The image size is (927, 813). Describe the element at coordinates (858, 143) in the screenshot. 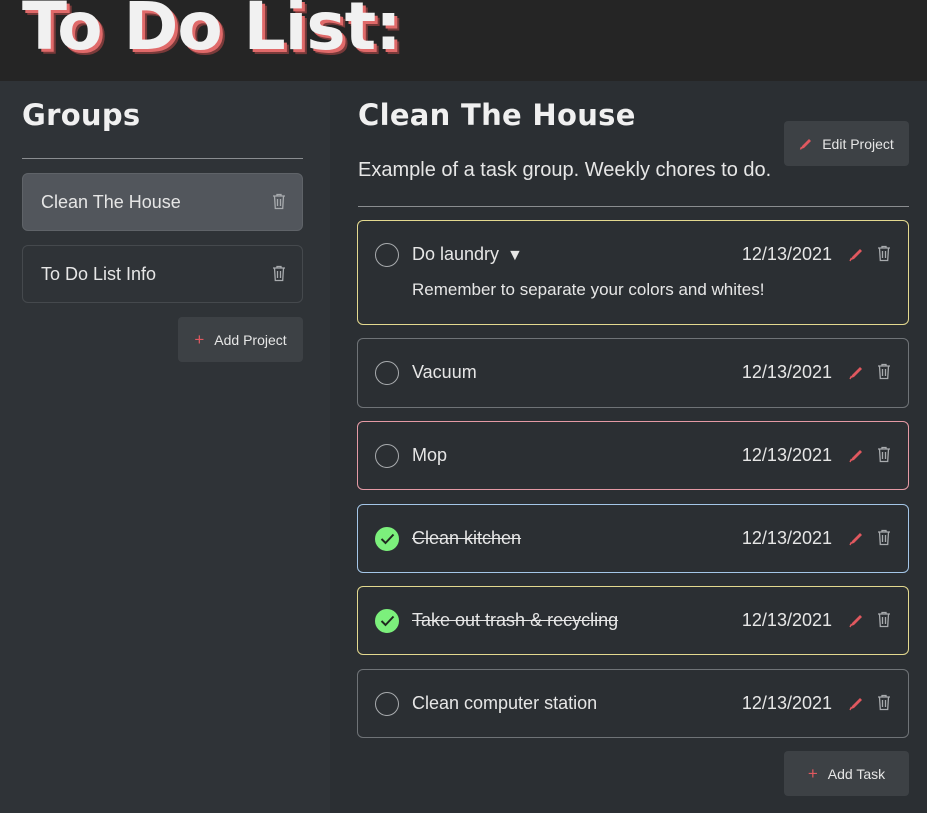

I see `edit-project-label: Edit Project` at that location.